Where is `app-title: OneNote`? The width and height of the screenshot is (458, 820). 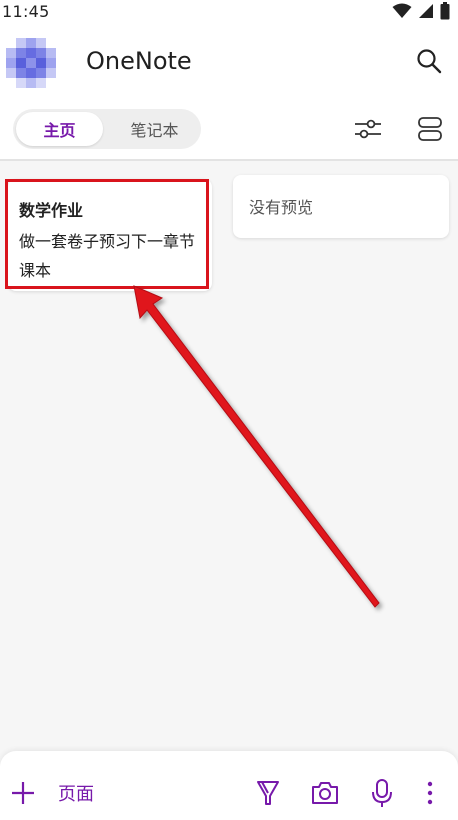
app-title: OneNote is located at coordinates (139, 61).